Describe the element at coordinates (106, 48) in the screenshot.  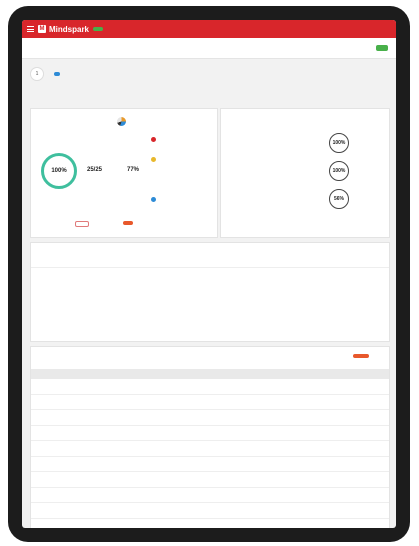
I see `sub-tabs` at that location.